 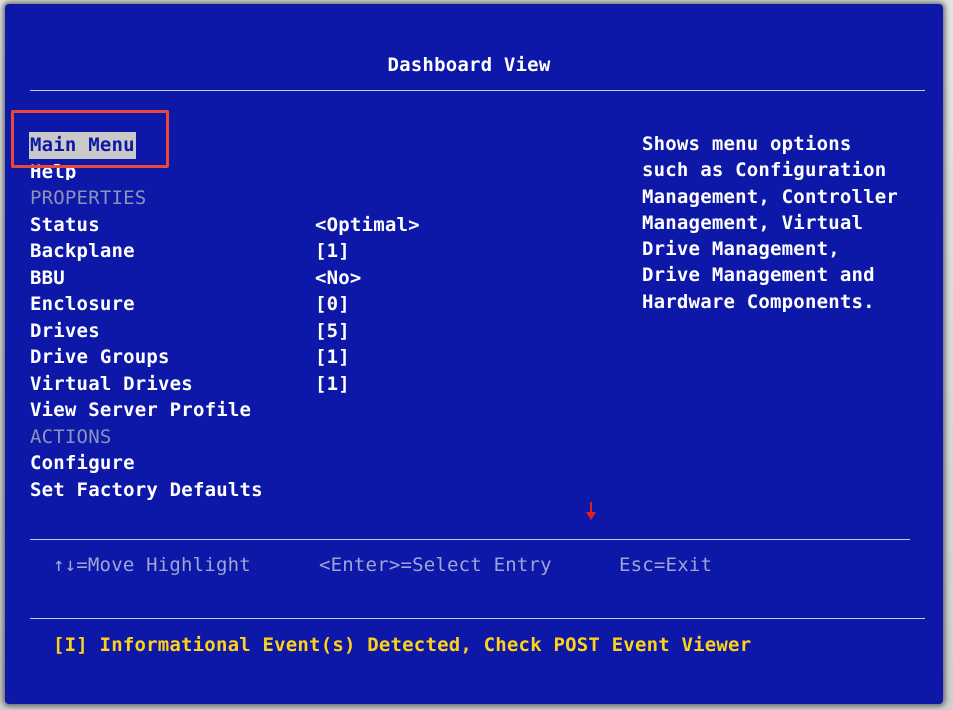 I want to click on property-enclosure: Enclosure [0], so click(x=190, y=304).